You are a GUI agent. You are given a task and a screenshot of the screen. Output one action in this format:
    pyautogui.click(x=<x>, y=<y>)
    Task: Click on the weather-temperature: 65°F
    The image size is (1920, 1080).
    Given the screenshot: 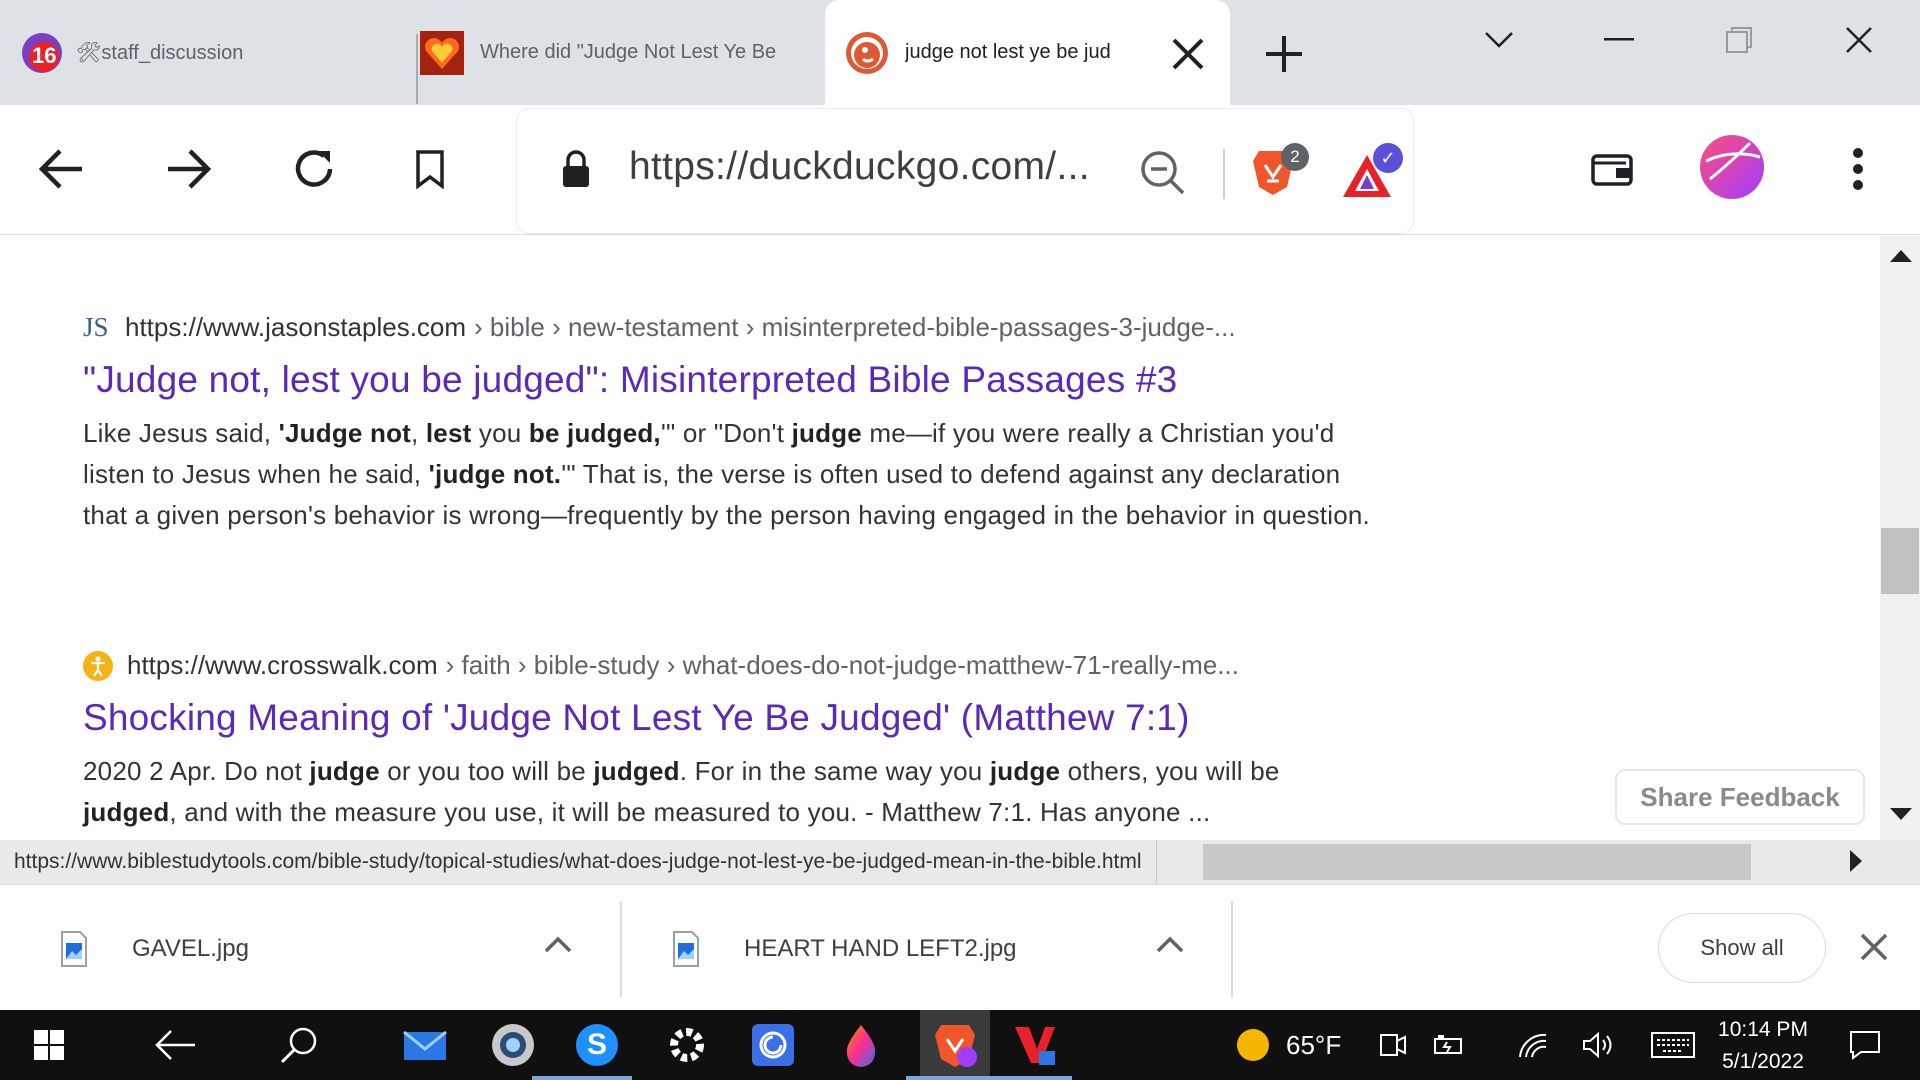 What is the action you would take?
    pyautogui.click(x=1313, y=1045)
    